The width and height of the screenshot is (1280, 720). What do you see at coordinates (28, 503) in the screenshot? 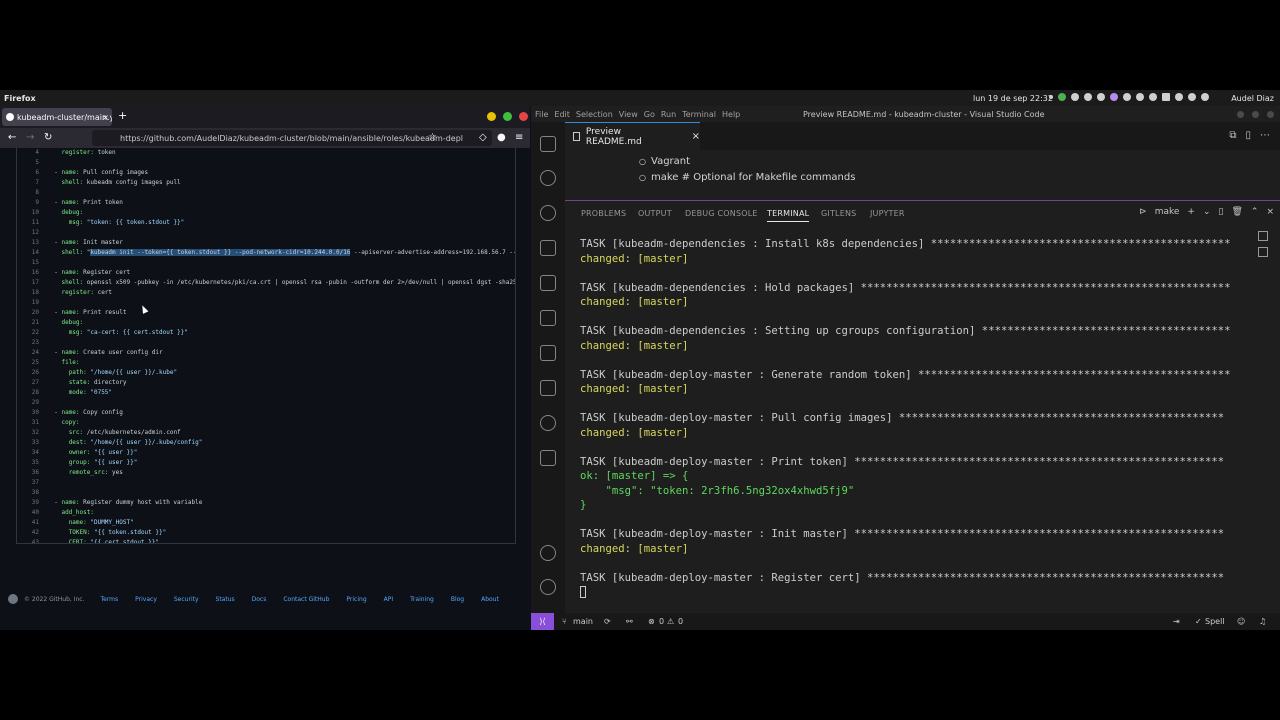
I see `line-number: 39` at bounding box center [28, 503].